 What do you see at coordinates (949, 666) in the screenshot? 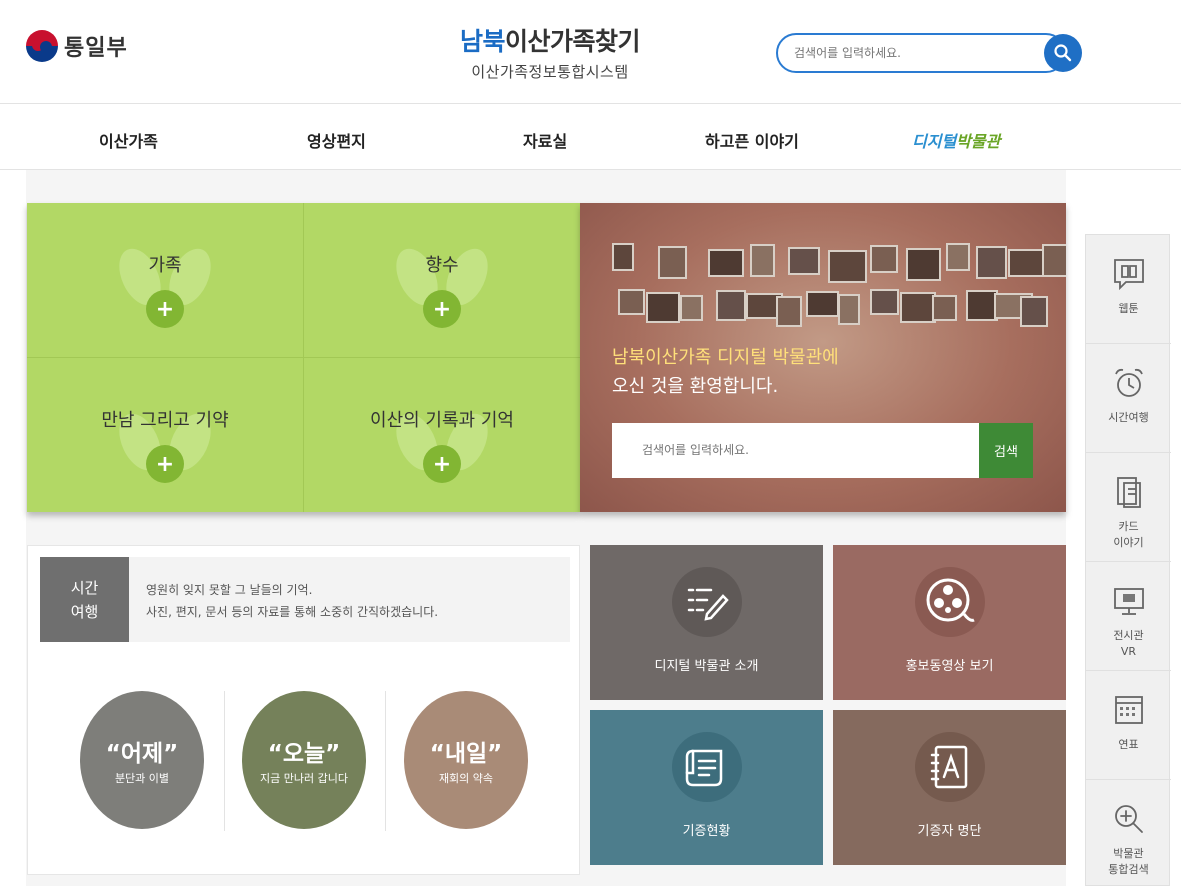
I see `tile-label: 홍보동영상 보기` at bounding box center [949, 666].